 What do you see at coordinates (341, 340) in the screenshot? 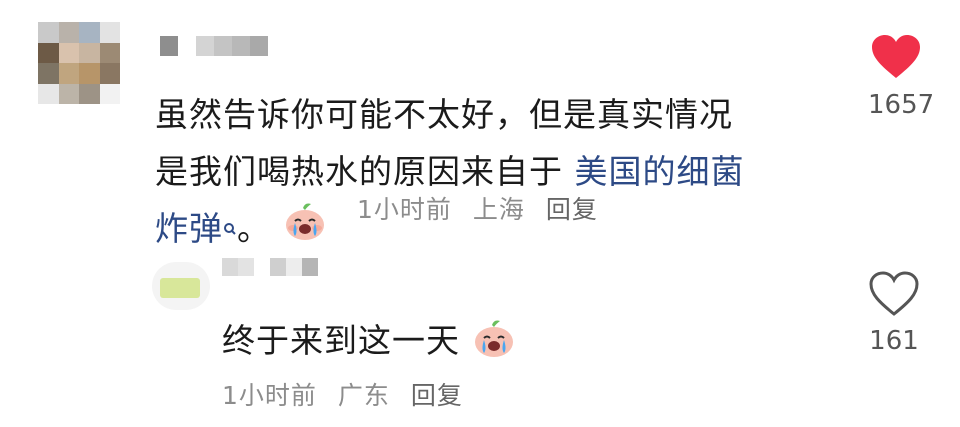
I see `reply-text-content: 终于来到这一天` at bounding box center [341, 340].